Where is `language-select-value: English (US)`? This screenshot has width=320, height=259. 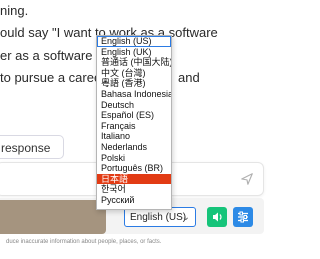
language-select-value: English (US) is located at coordinates (158, 217).